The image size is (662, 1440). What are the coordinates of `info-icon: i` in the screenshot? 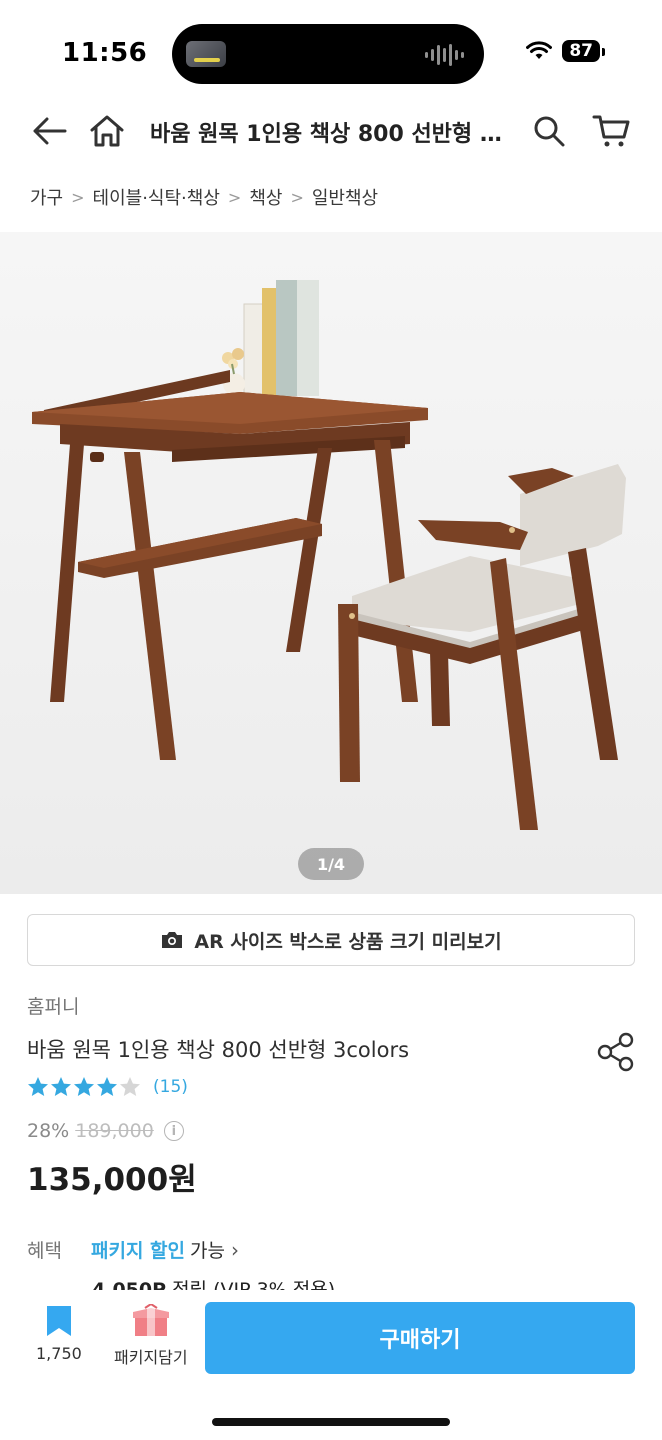 It's located at (173, 1131).